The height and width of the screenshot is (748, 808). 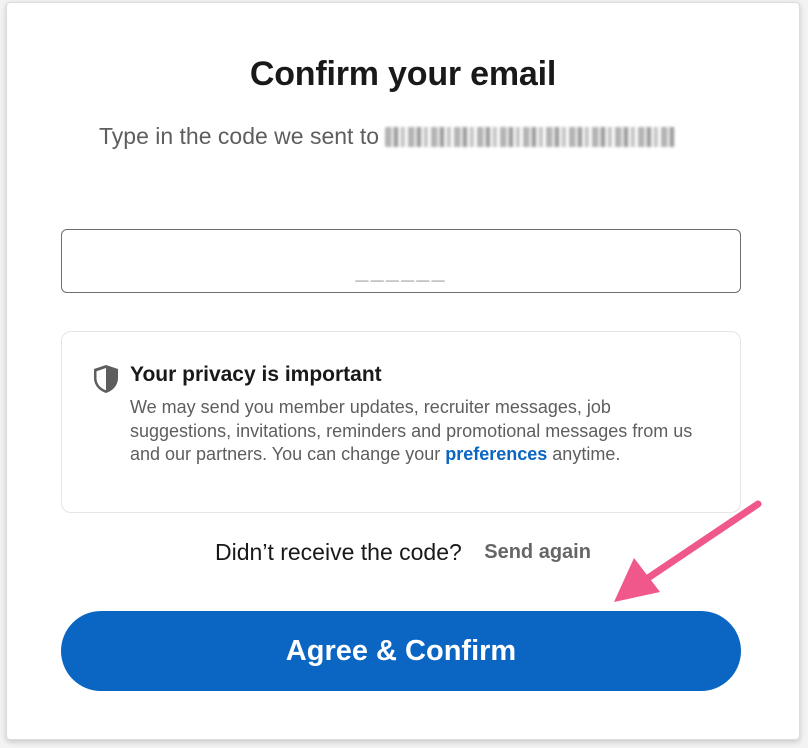 I want to click on verification-code-field, so click(x=401, y=261).